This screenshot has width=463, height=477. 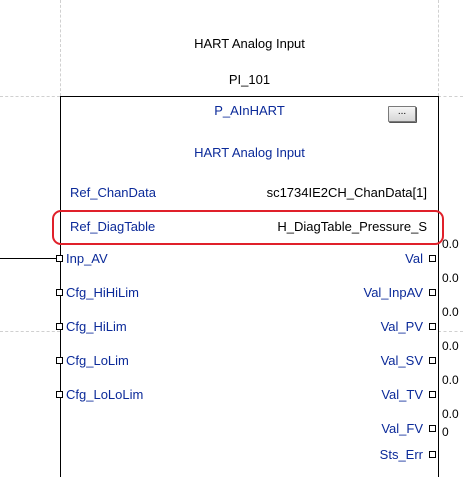 What do you see at coordinates (401, 326) in the screenshot?
I see `output-label: Val_PV` at bounding box center [401, 326].